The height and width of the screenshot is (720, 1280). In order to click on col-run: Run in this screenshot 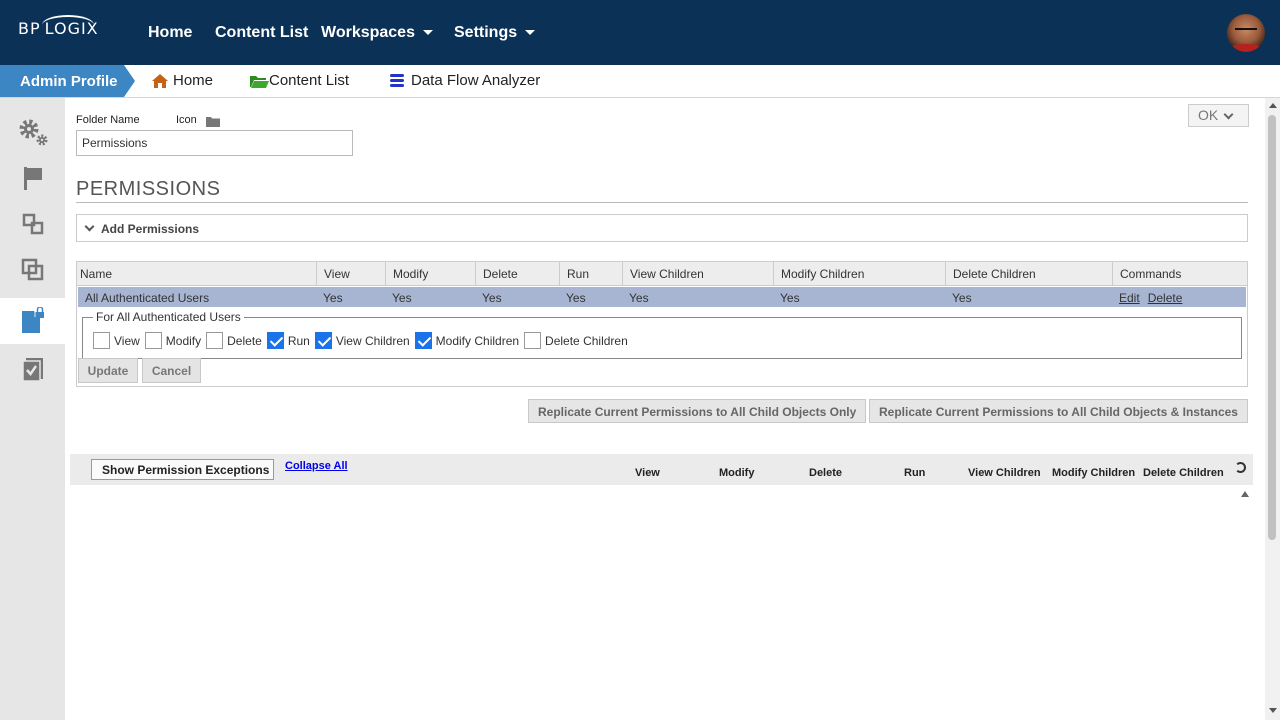, I will do `click(590, 273)`.